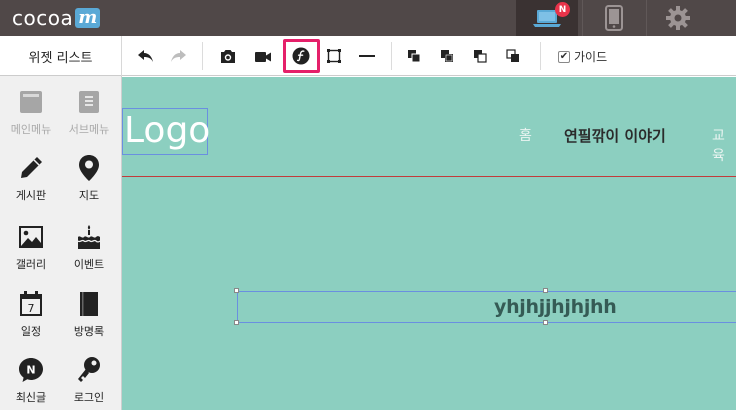  I want to click on widget-map: 지도, so click(89, 173).